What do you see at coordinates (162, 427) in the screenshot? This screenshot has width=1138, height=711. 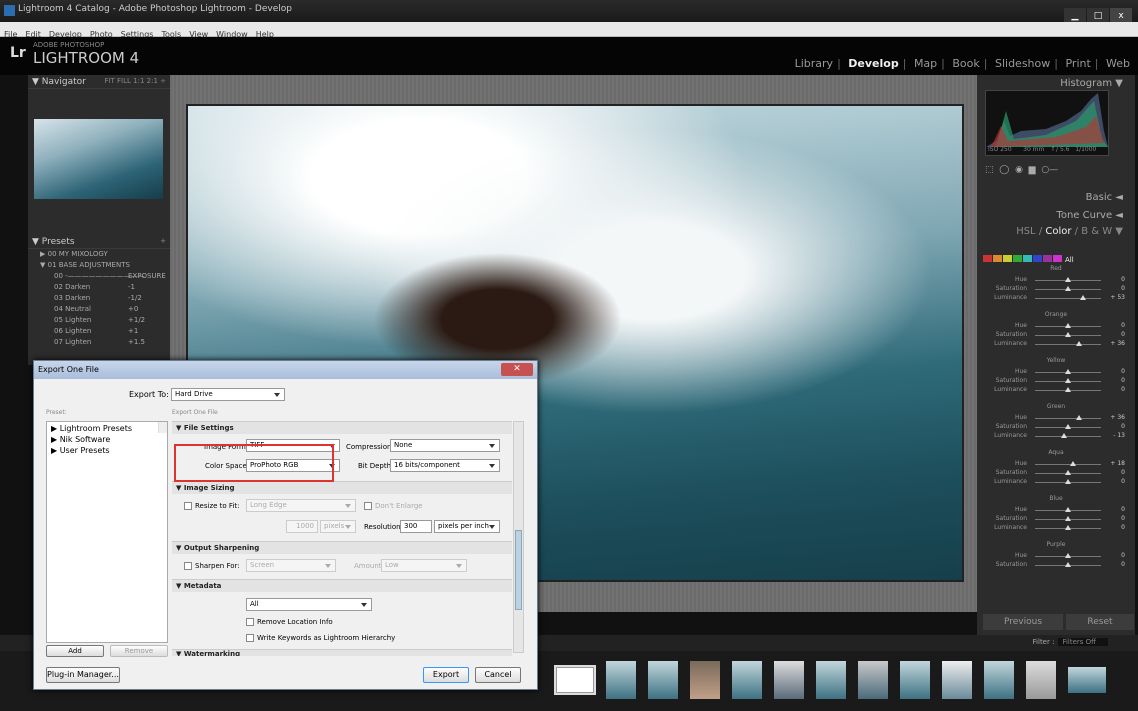 I see `preset-list-scrollbar` at bounding box center [162, 427].